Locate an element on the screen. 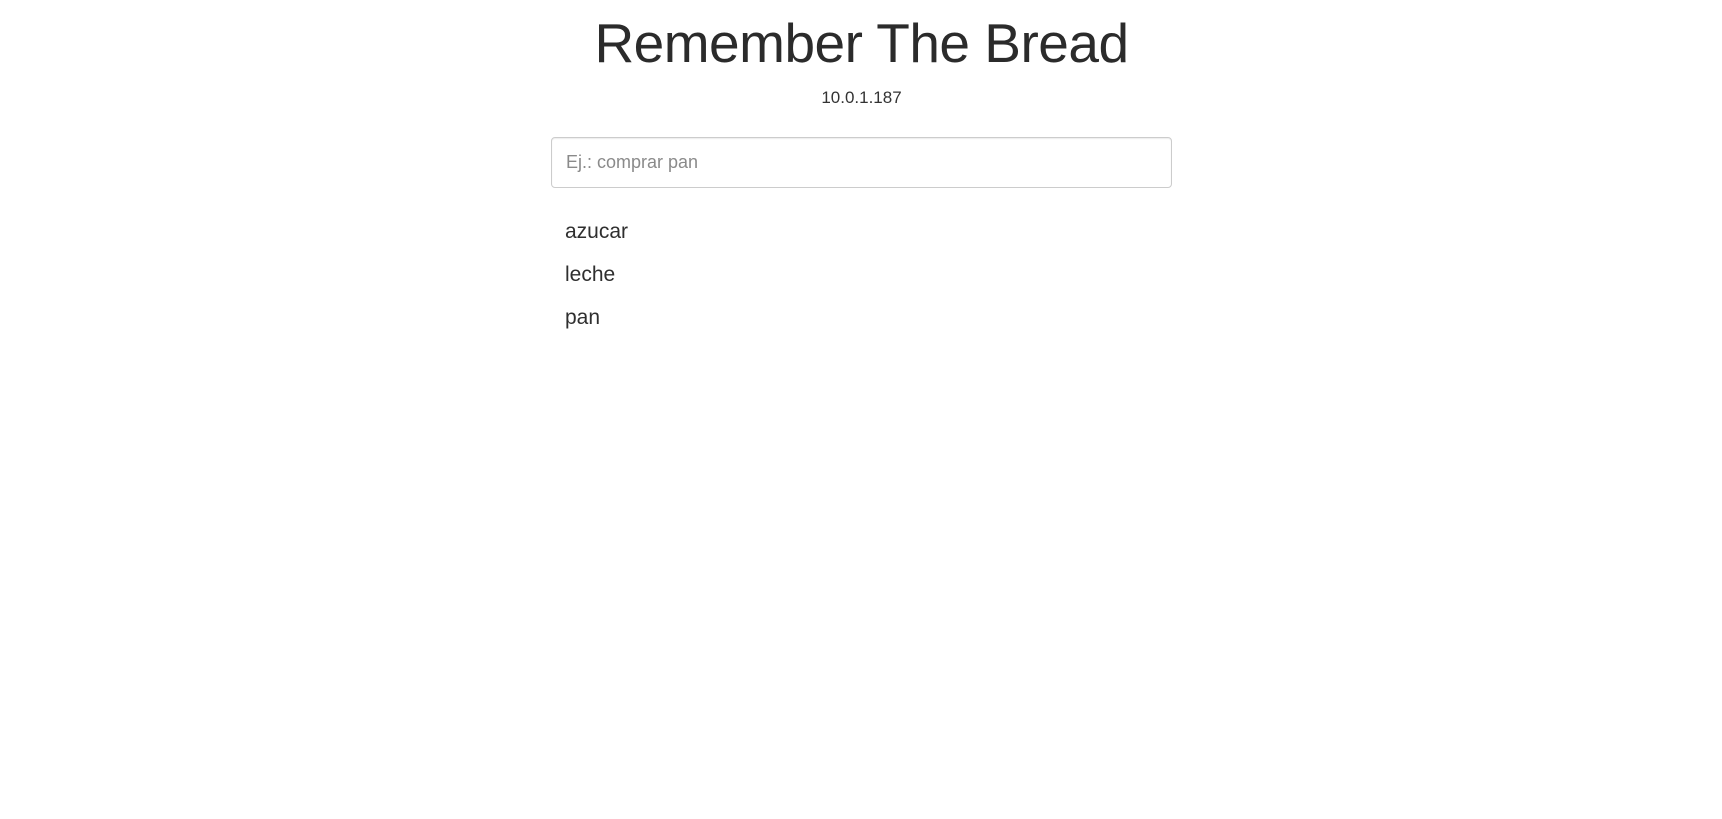 Image resolution: width=1722 pixels, height=819 pixels. task-item-leche: leche is located at coordinates (861, 274).